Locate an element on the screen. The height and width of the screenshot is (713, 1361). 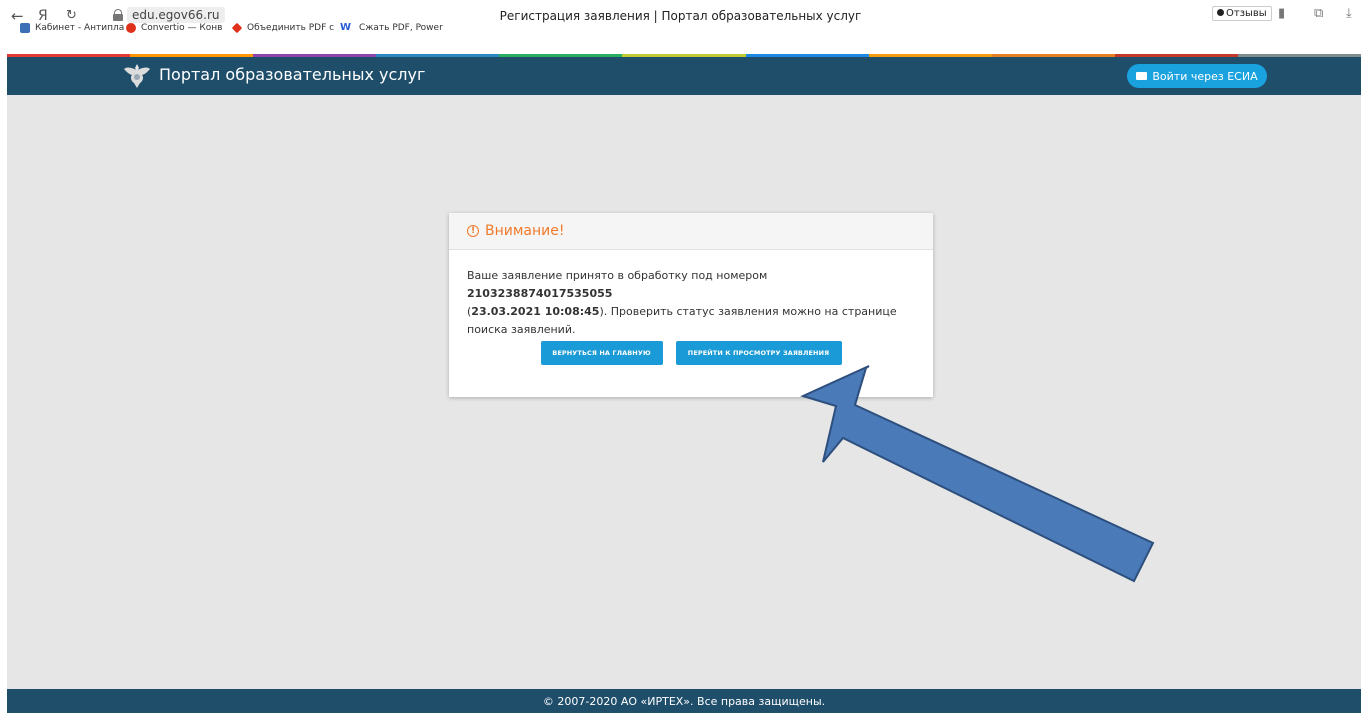
collections-icon: ⧉ is located at coordinates (1318, 13).